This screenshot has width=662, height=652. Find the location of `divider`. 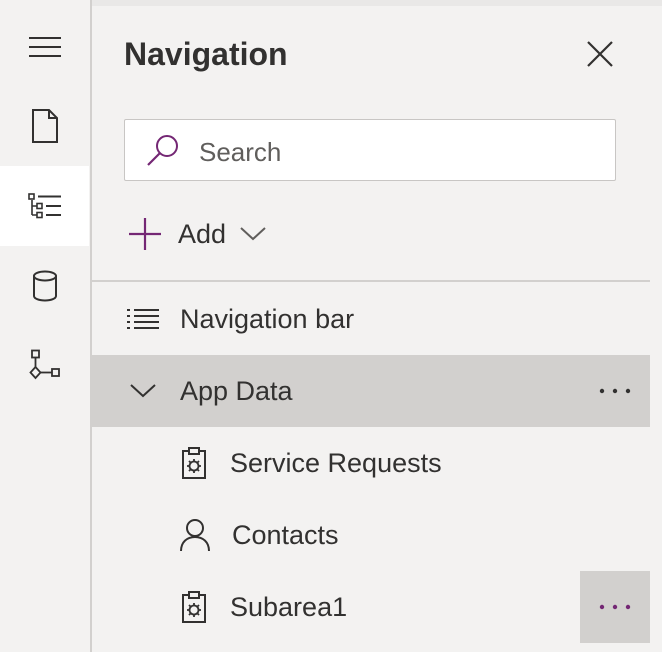

divider is located at coordinates (371, 281).